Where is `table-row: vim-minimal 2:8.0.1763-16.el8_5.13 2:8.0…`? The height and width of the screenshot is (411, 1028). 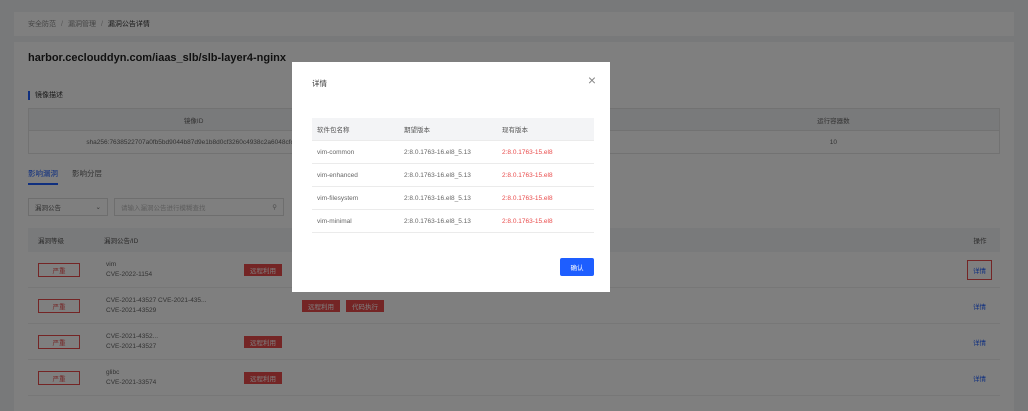 table-row: vim-minimal 2:8.0.1763-16.el8_5.13 2:8.0… is located at coordinates (453, 221).